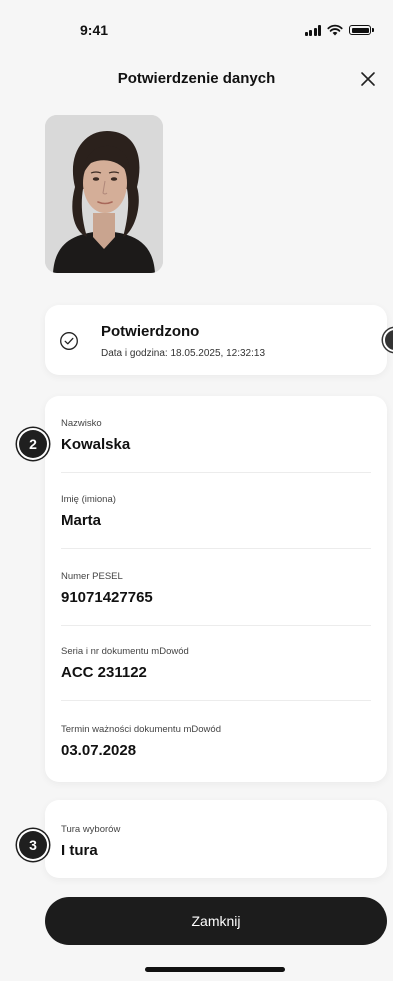  I want to click on page-title: Potwierdzenie danych, so click(196, 78).